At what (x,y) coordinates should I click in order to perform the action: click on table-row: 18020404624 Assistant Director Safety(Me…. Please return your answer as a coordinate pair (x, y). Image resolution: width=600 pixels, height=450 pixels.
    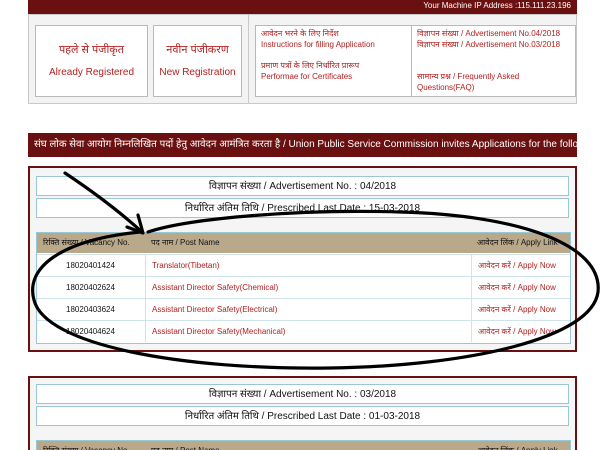
    Looking at the image, I should click on (303, 331).